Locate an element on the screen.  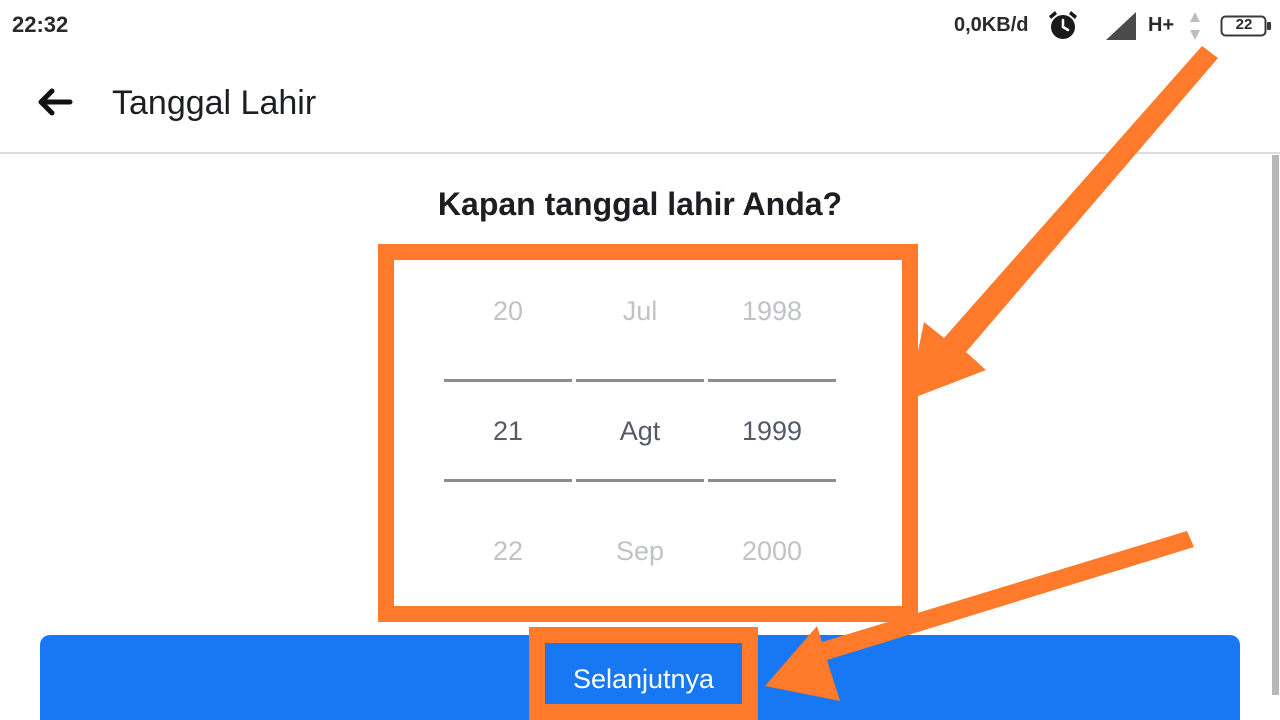
day-divider-bottom is located at coordinates (508, 480).